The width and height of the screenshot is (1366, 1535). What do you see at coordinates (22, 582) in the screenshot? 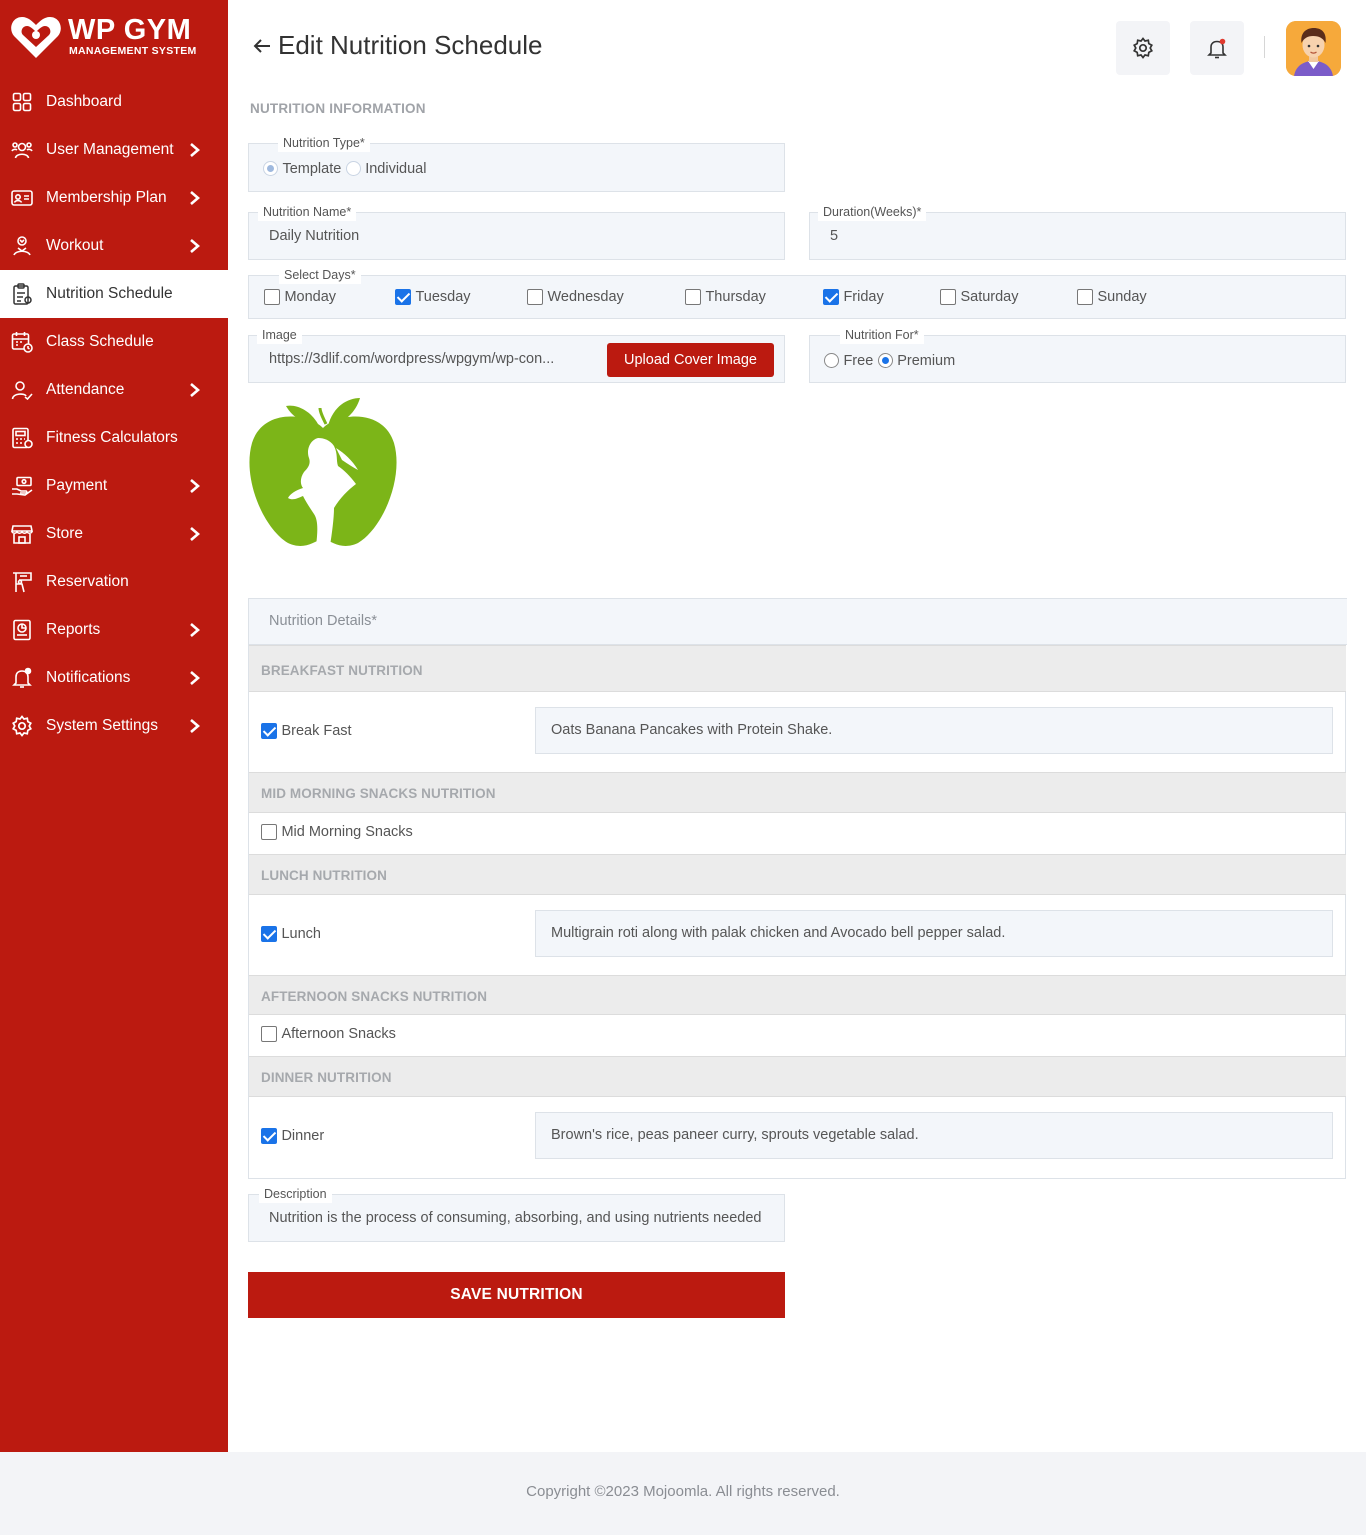
I see `reservation-icon` at bounding box center [22, 582].